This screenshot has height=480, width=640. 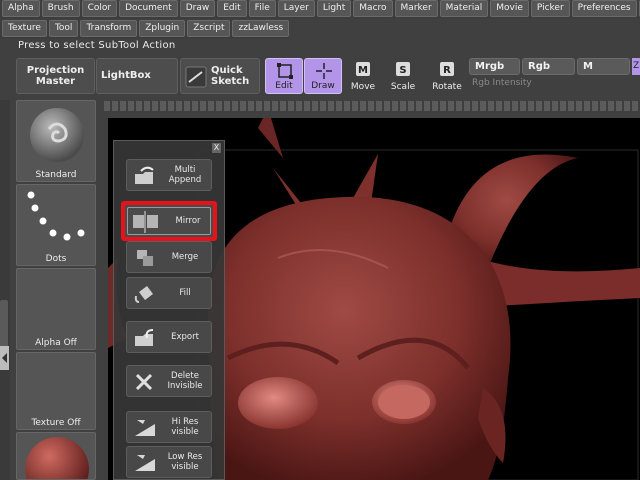 I want to click on svg-text: R, so click(x=447, y=70).